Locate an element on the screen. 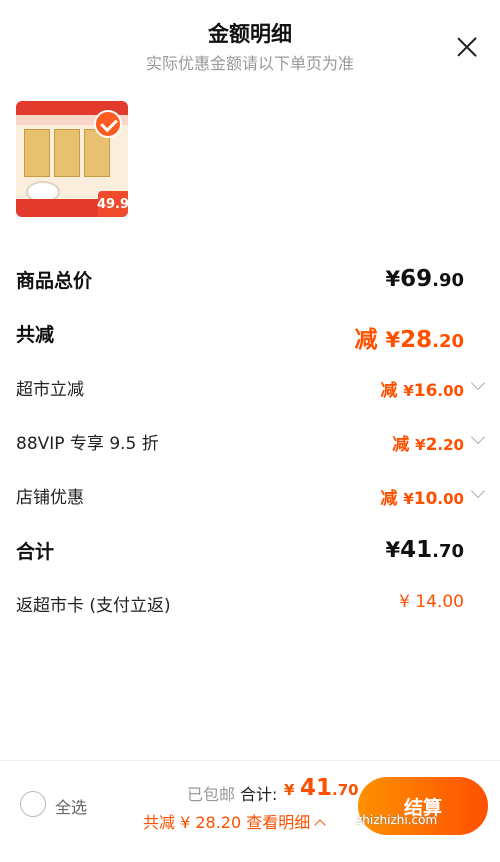  total-label: 合计: is located at coordinates (259, 794).